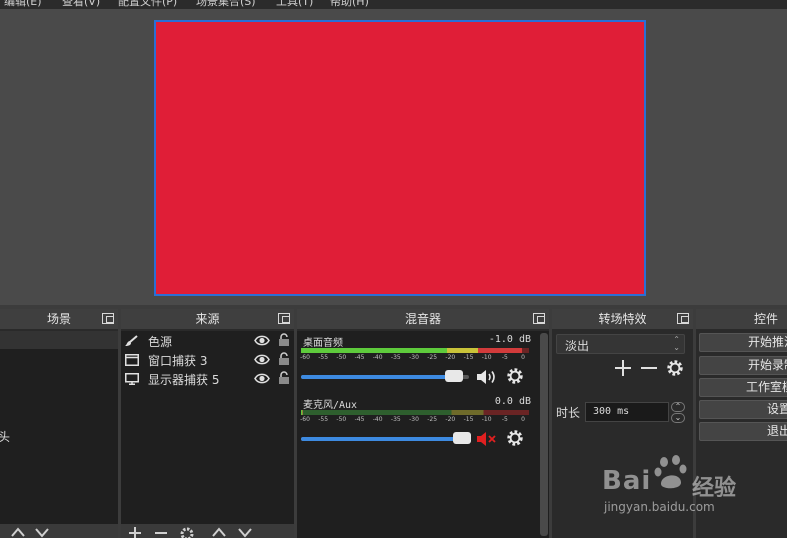 The image size is (787, 538). What do you see at coordinates (743, 365) in the screenshot?
I see `start-recording-button: 开始录制` at bounding box center [743, 365].